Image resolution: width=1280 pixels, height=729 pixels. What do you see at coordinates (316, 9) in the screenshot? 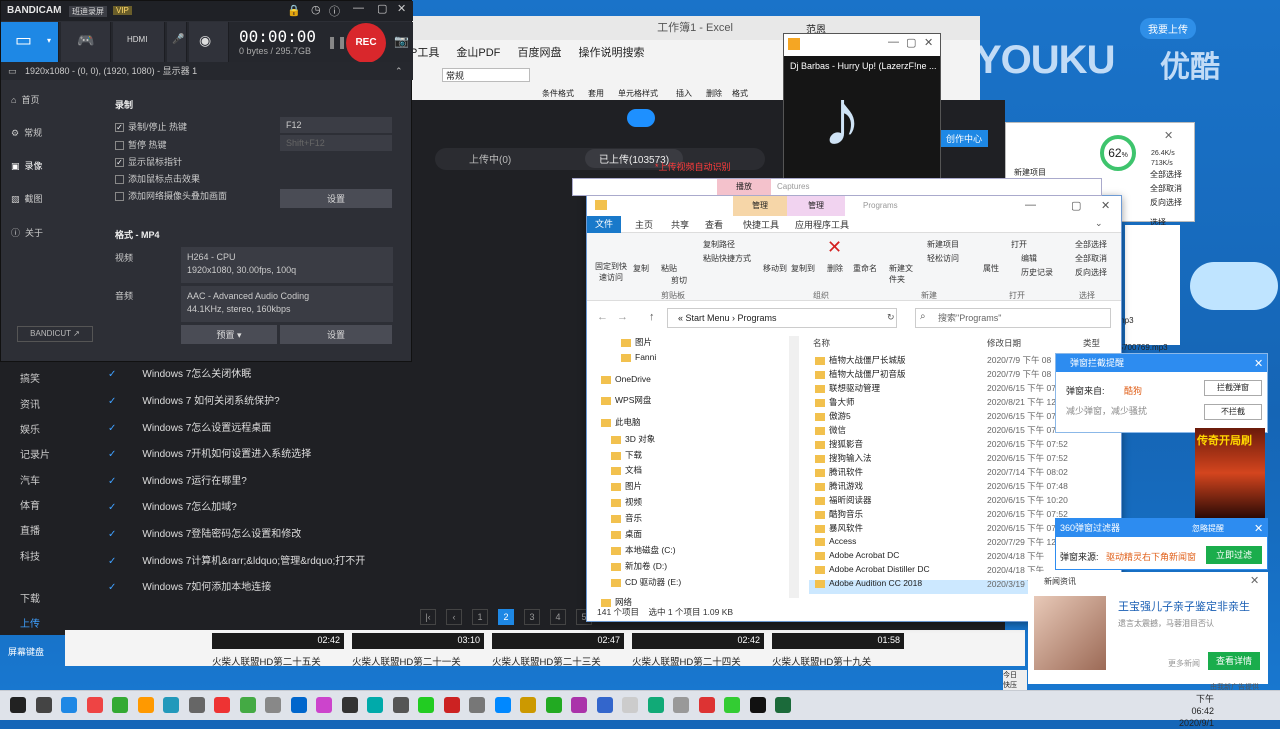
I see `clock-icon: ◷` at bounding box center [316, 9].